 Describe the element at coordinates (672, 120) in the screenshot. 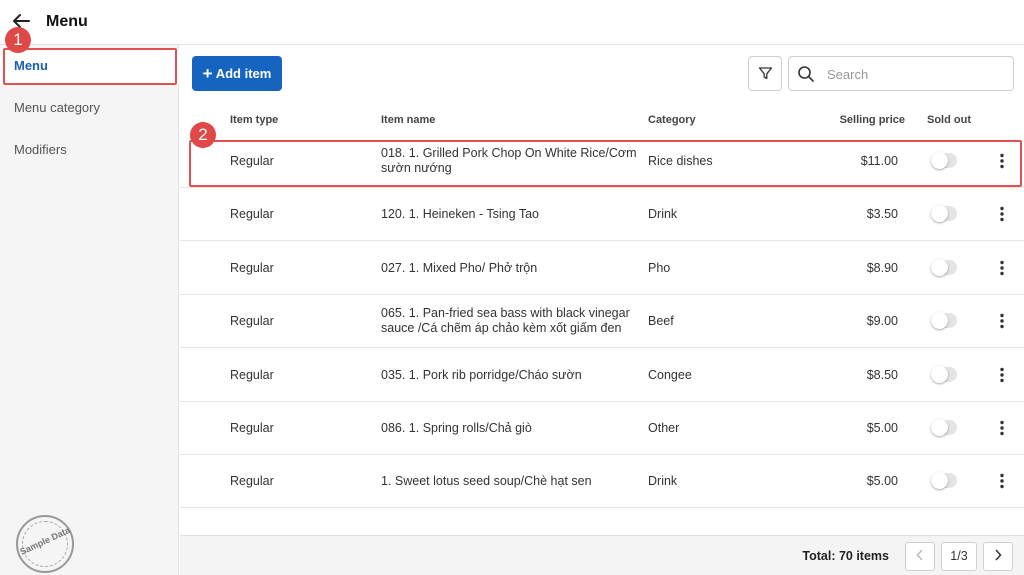

I see `header-category: Category` at that location.